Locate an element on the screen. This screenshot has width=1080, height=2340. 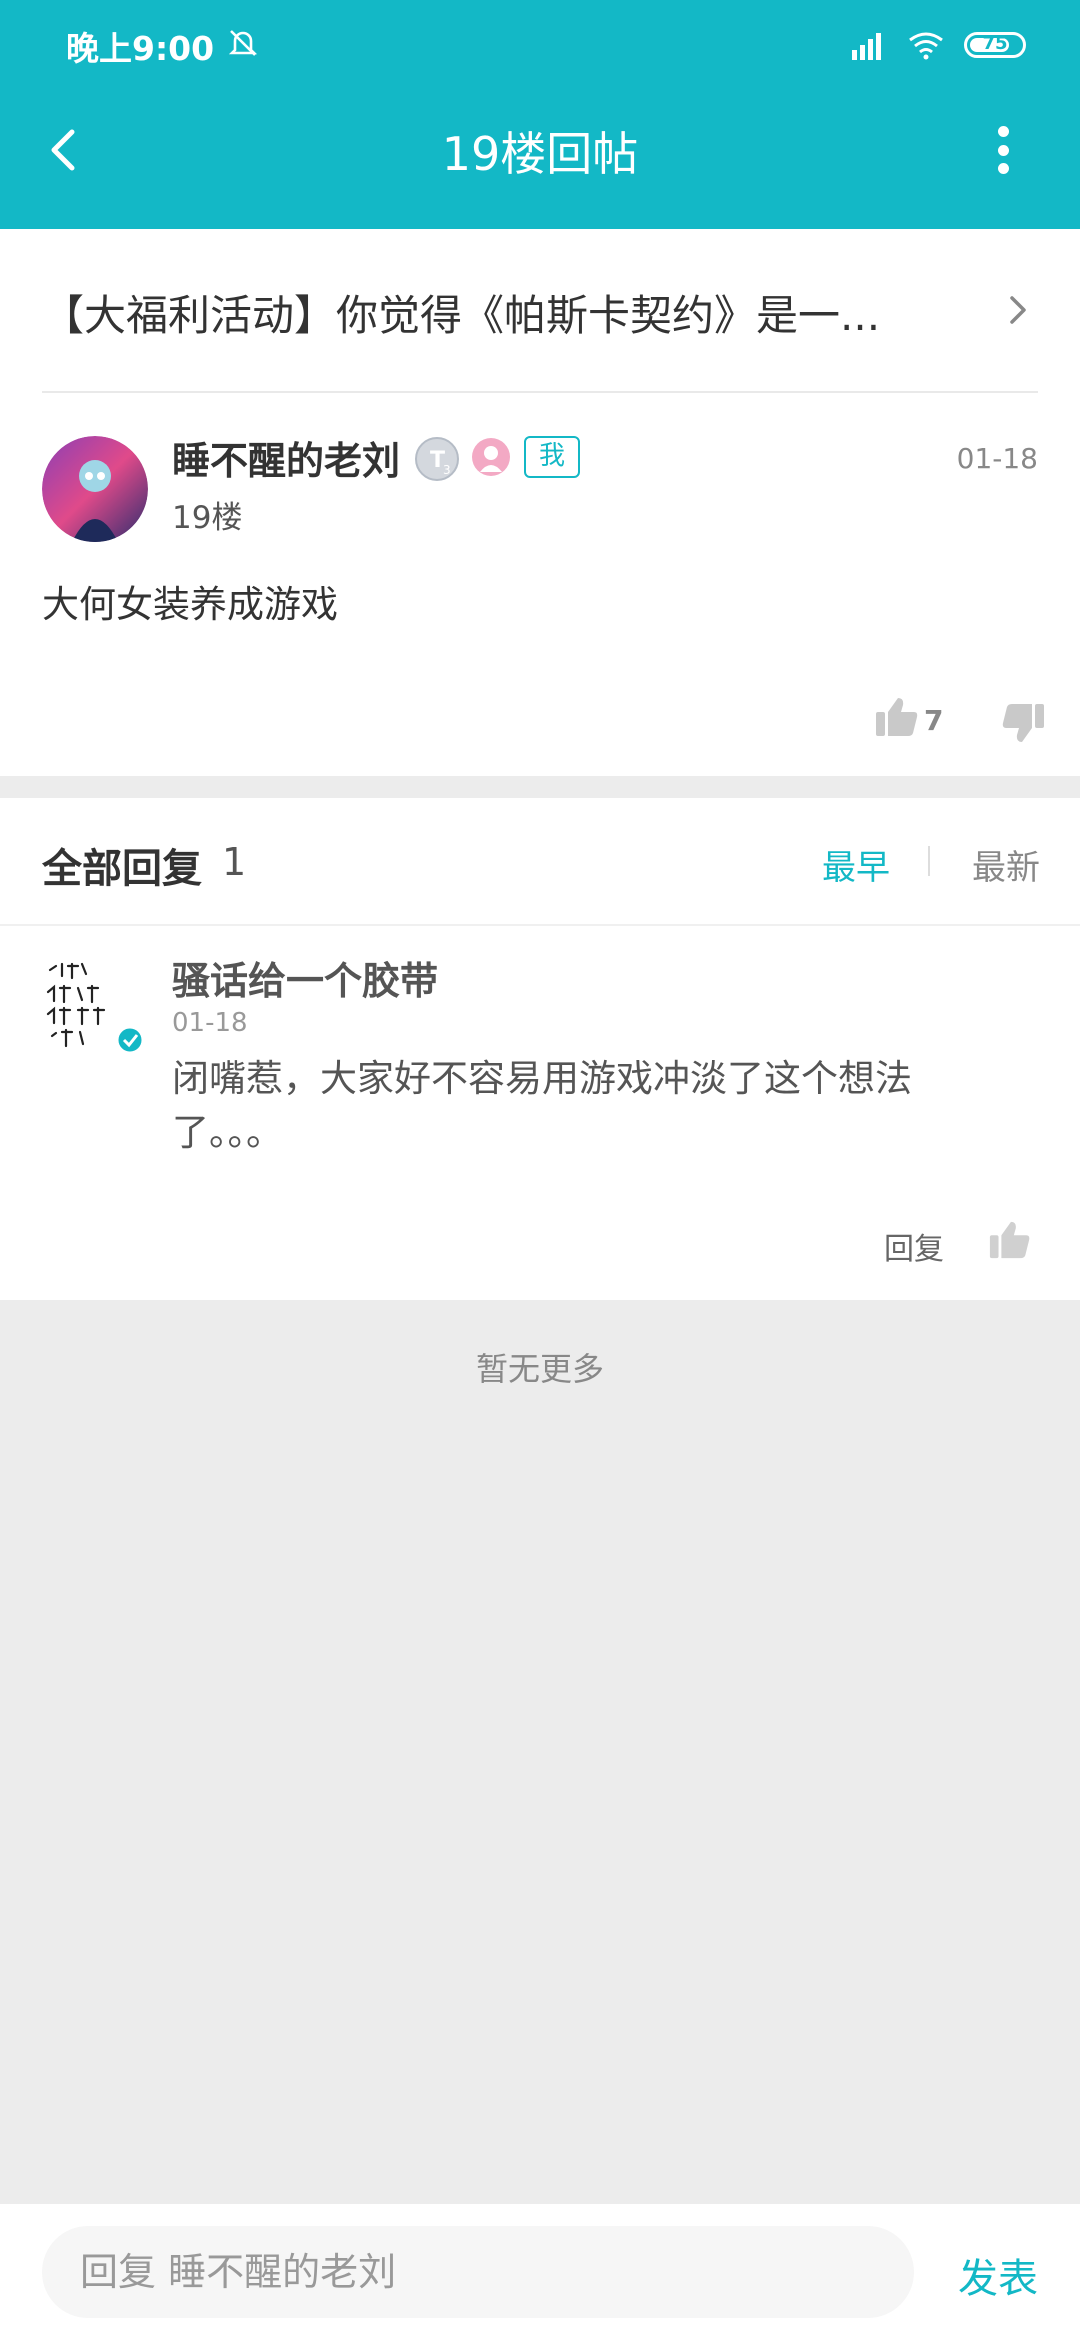
replies-heading: 全部回复 is located at coordinates (122, 869).